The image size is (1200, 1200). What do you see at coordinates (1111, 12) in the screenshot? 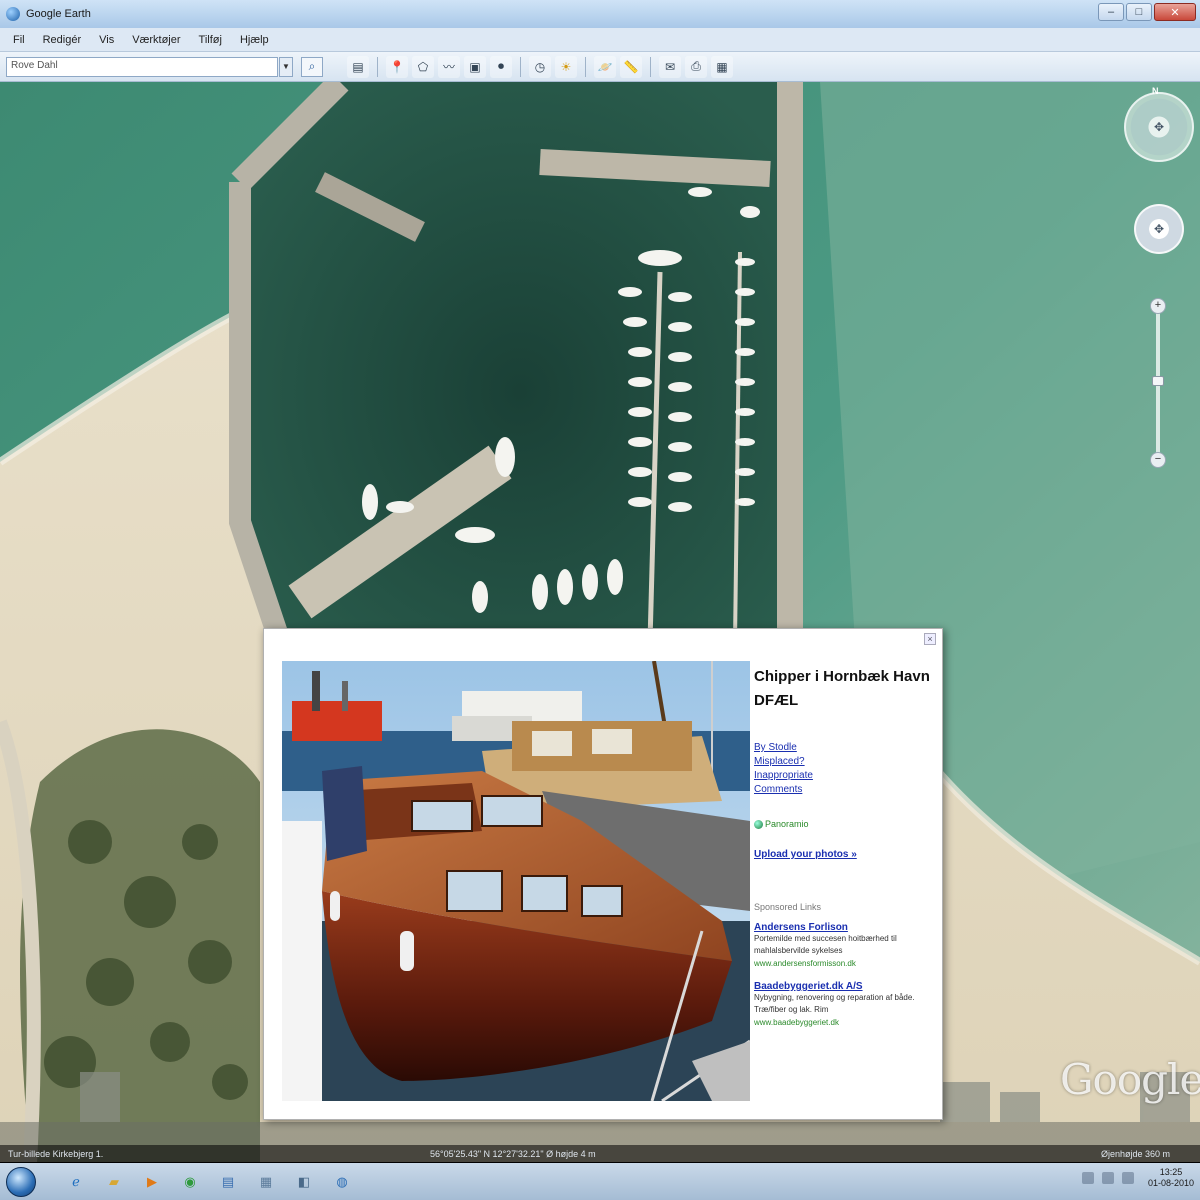
I see `minimize-button: –` at bounding box center [1111, 12].